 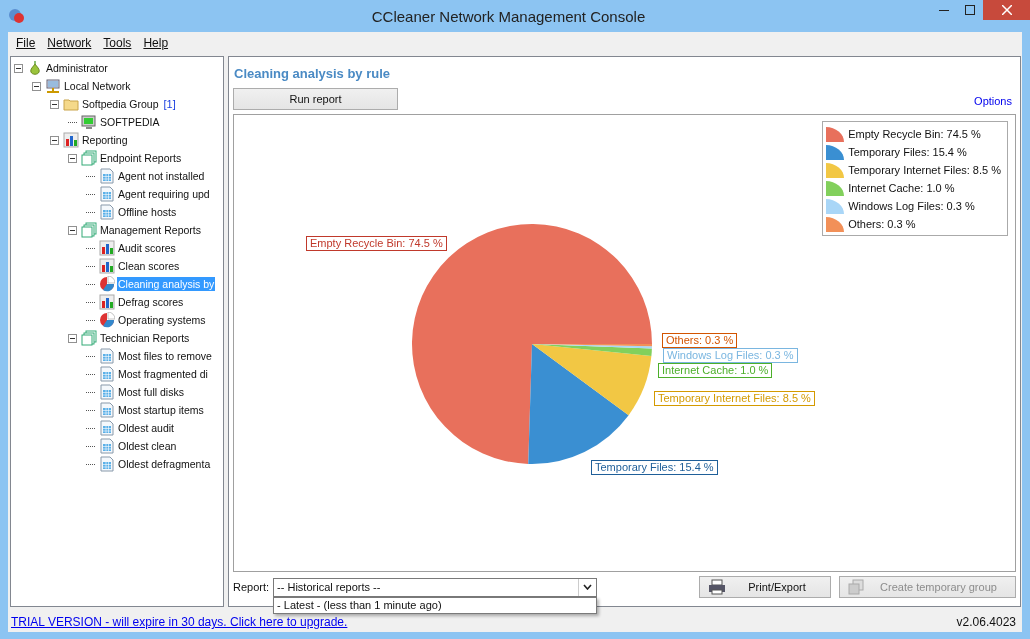 I want to click on close-icon, so click(x=1006, y=10).